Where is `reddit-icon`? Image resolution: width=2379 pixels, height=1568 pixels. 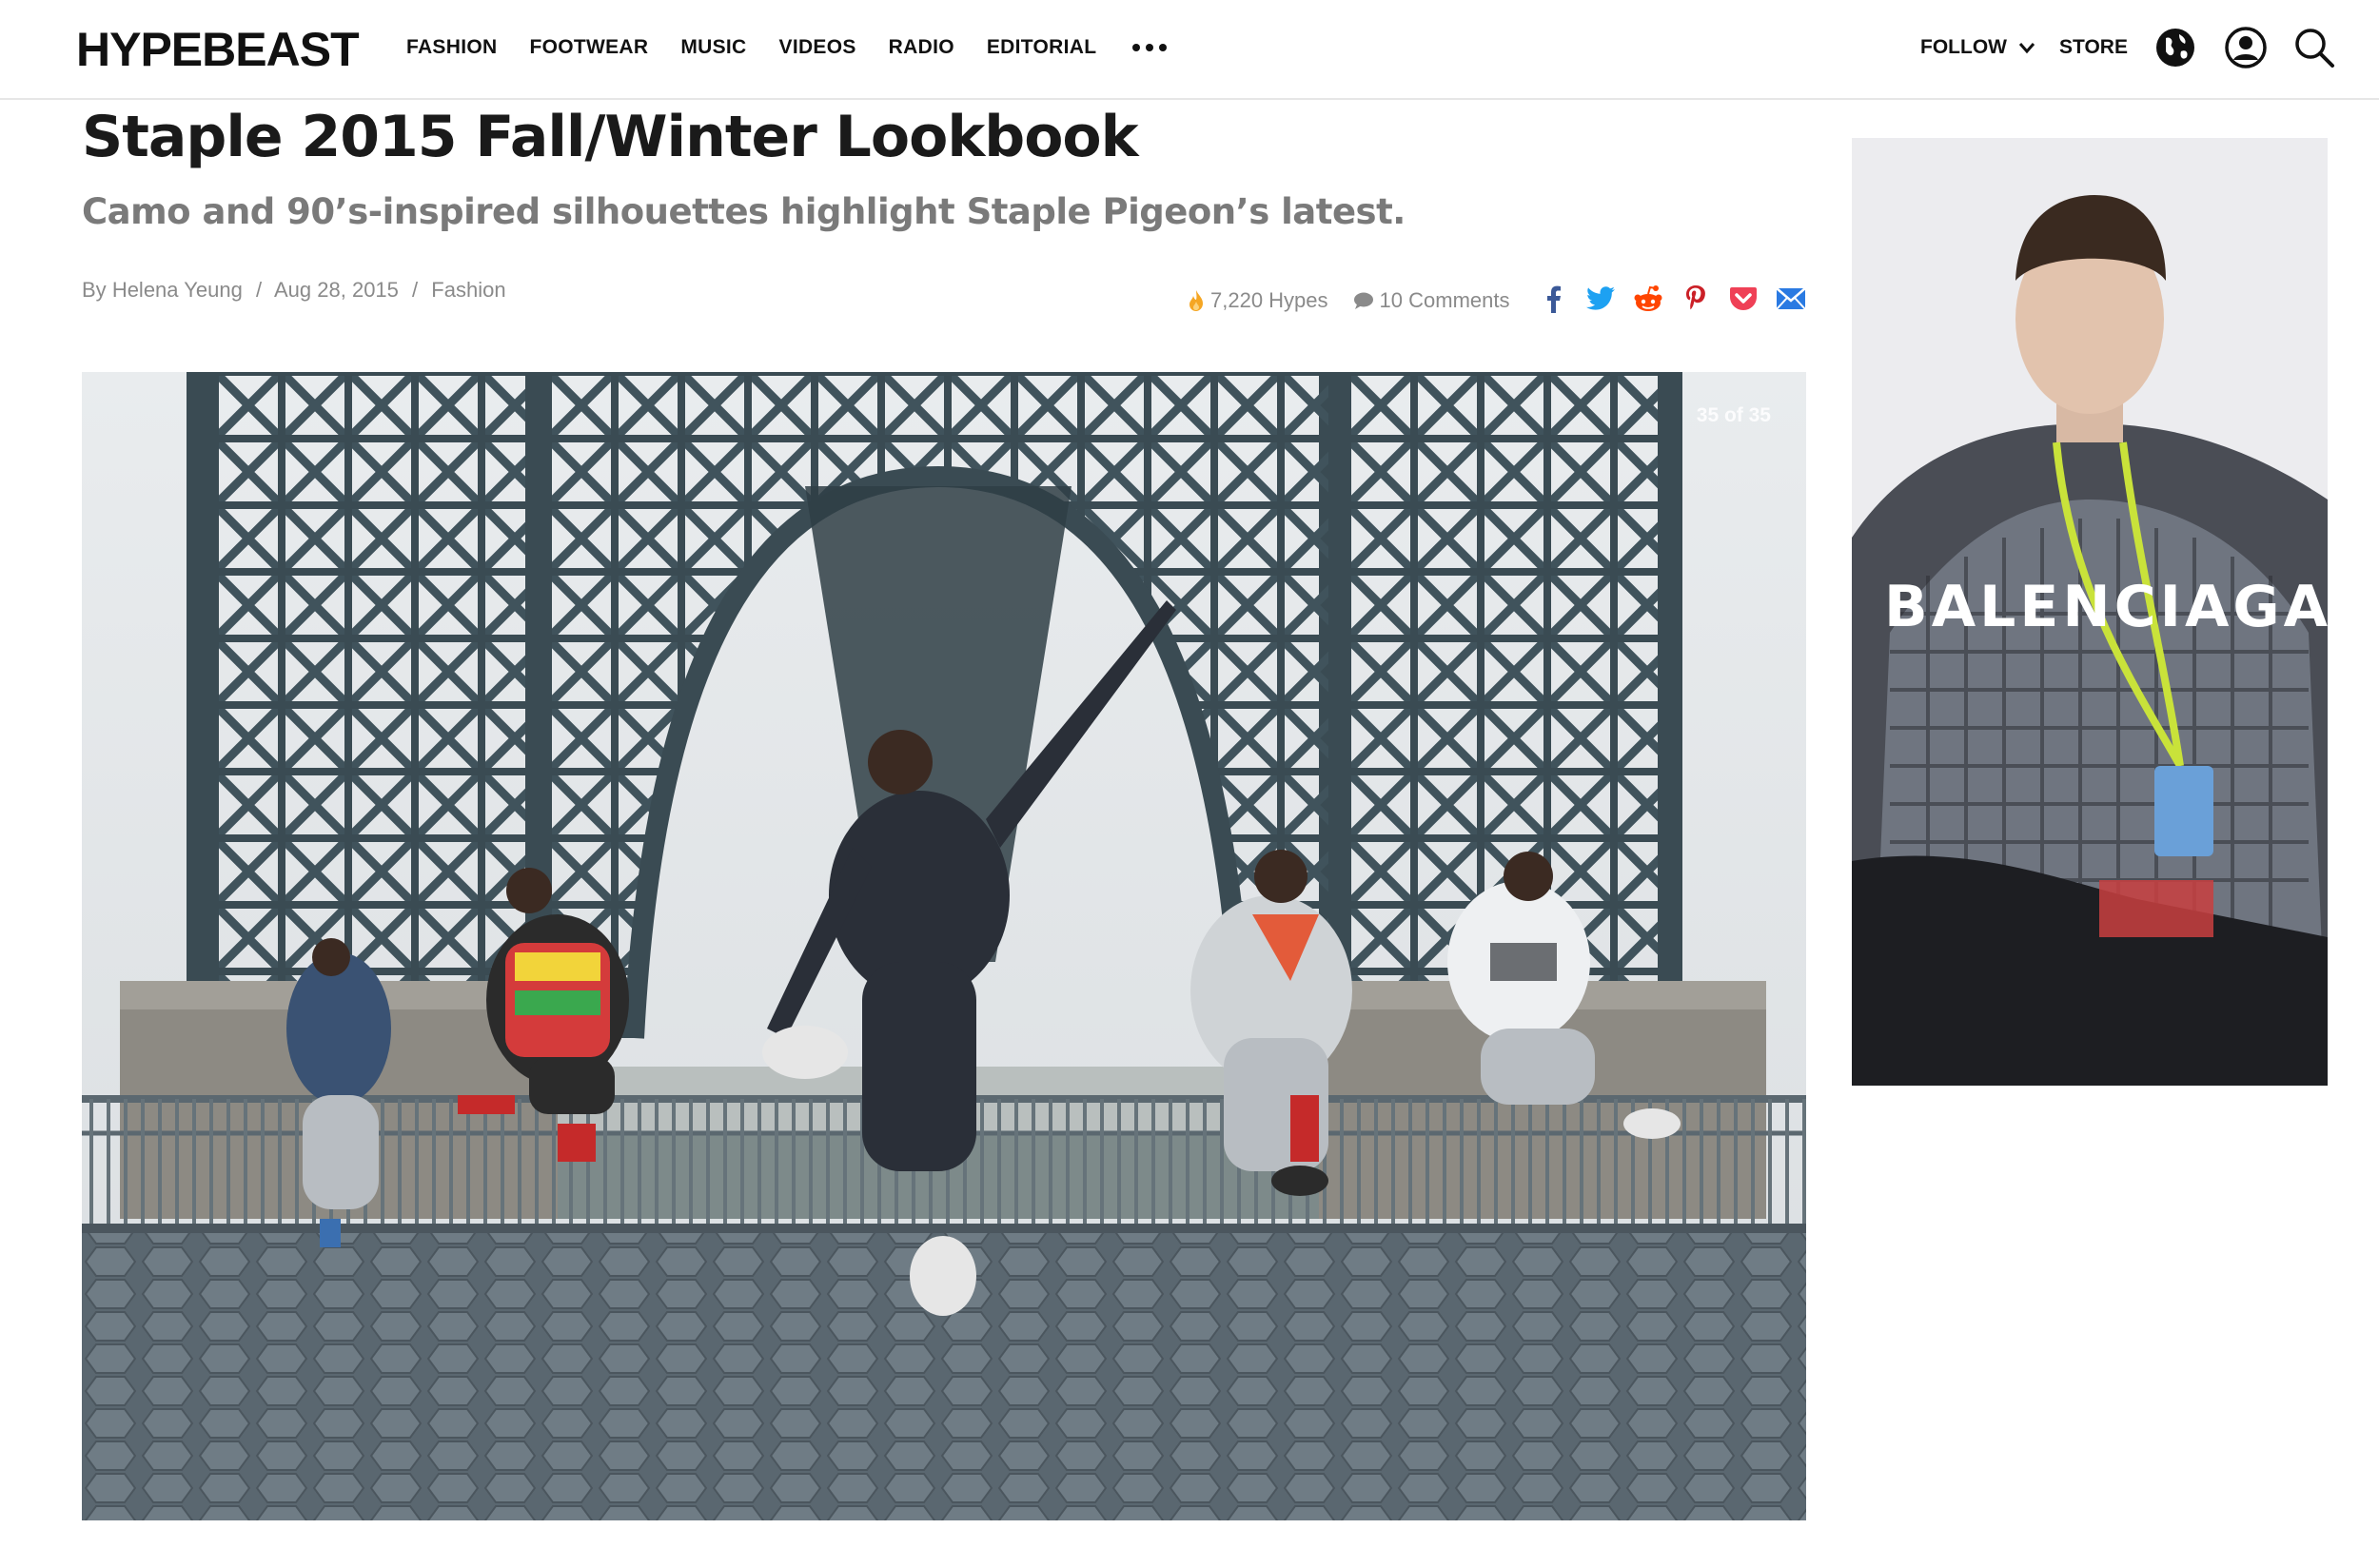 reddit-icon is located at coordinates (1648, 299).